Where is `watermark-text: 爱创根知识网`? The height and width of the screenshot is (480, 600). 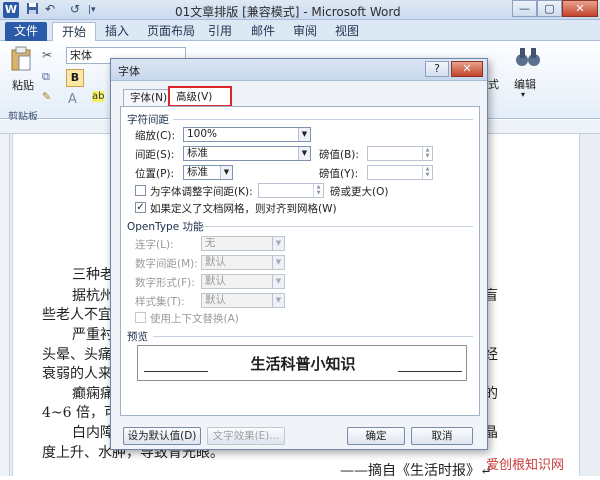 watermark-text: 爱创根知识网 is located at coordinates (525, 465).